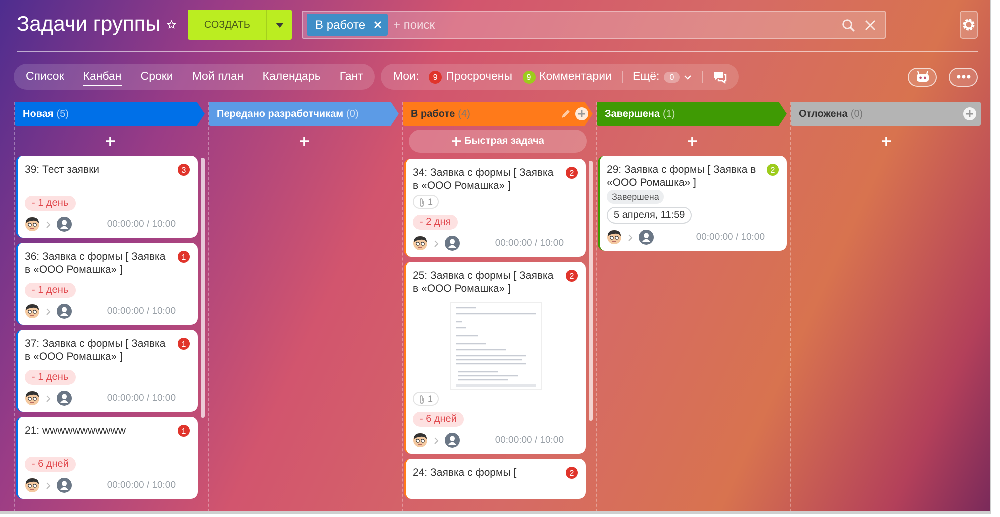 The height and width of the screenshot is (517, 1000). I want to click on robot-icon, so click(923, 77).